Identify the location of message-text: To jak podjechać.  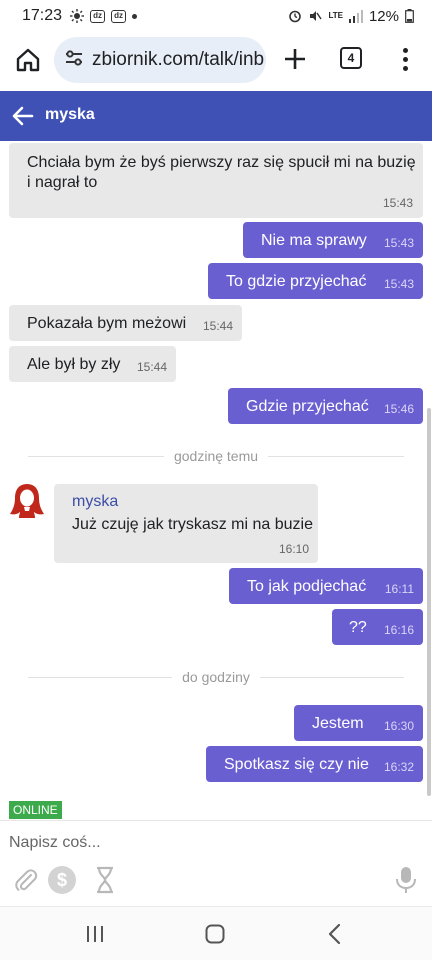
(307, 586).